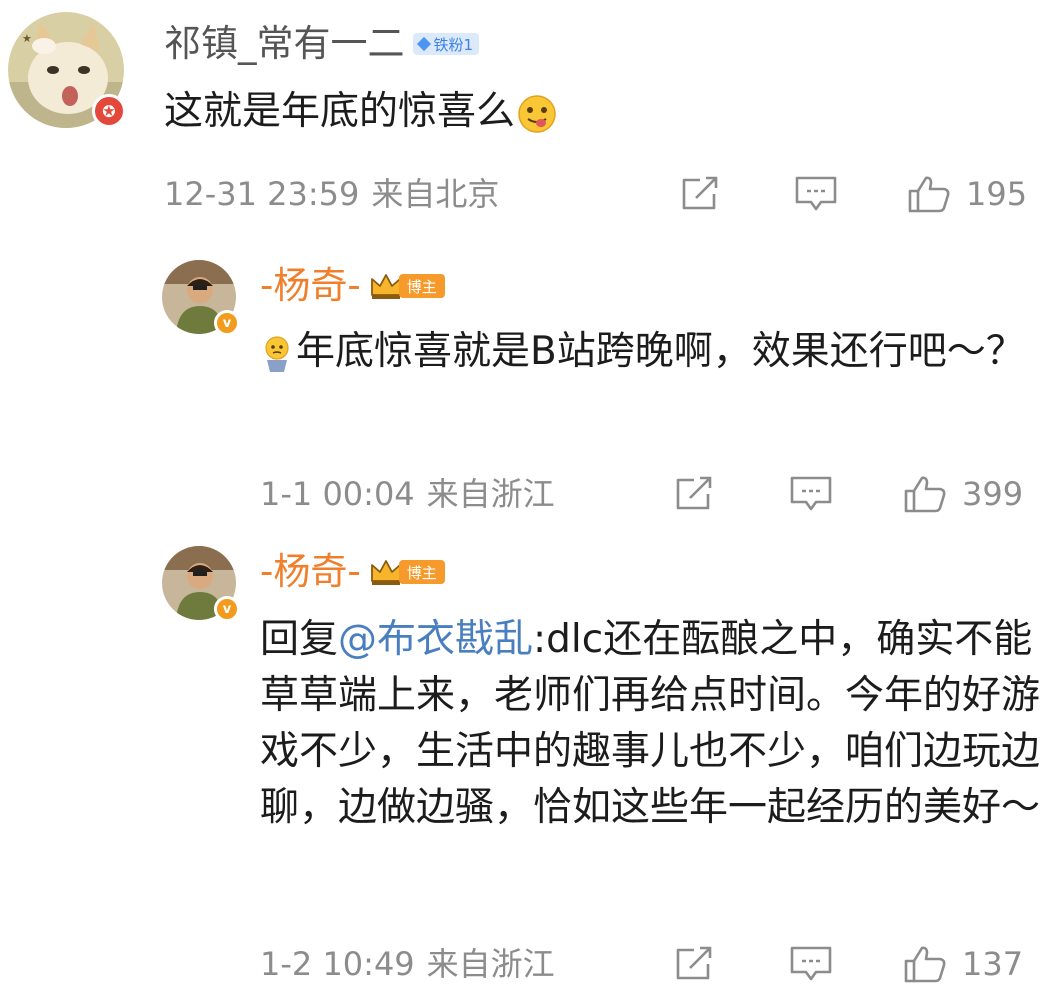  Describe the element at coordinates (660, 351) in the screenshot. I see `comment-body: 年底惊喜就是B站跨晚啊，效果还行吧～？` at that location.